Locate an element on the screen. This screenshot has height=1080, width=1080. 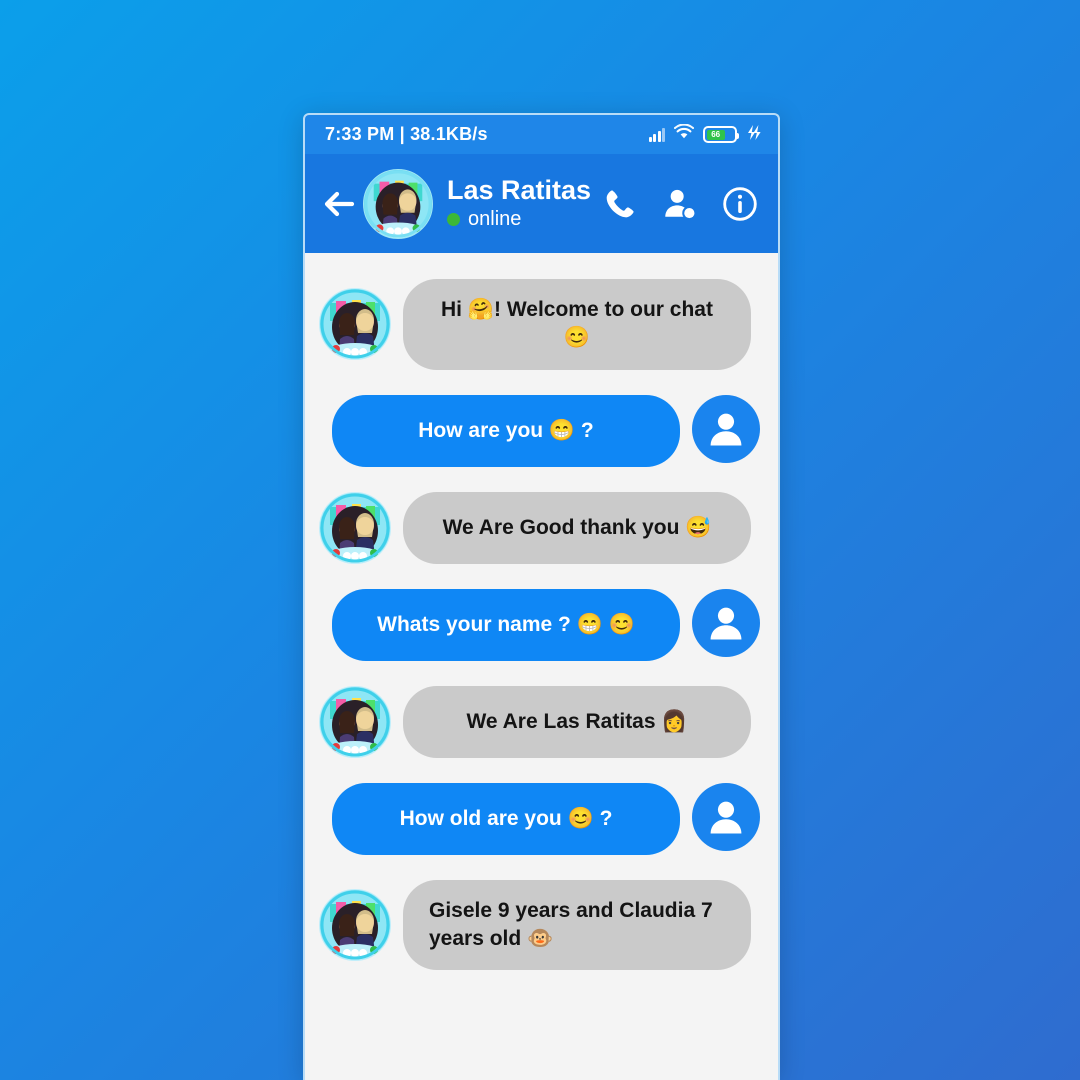
message-row: How old are you 😊 ? is located at coordinates (541, 818).